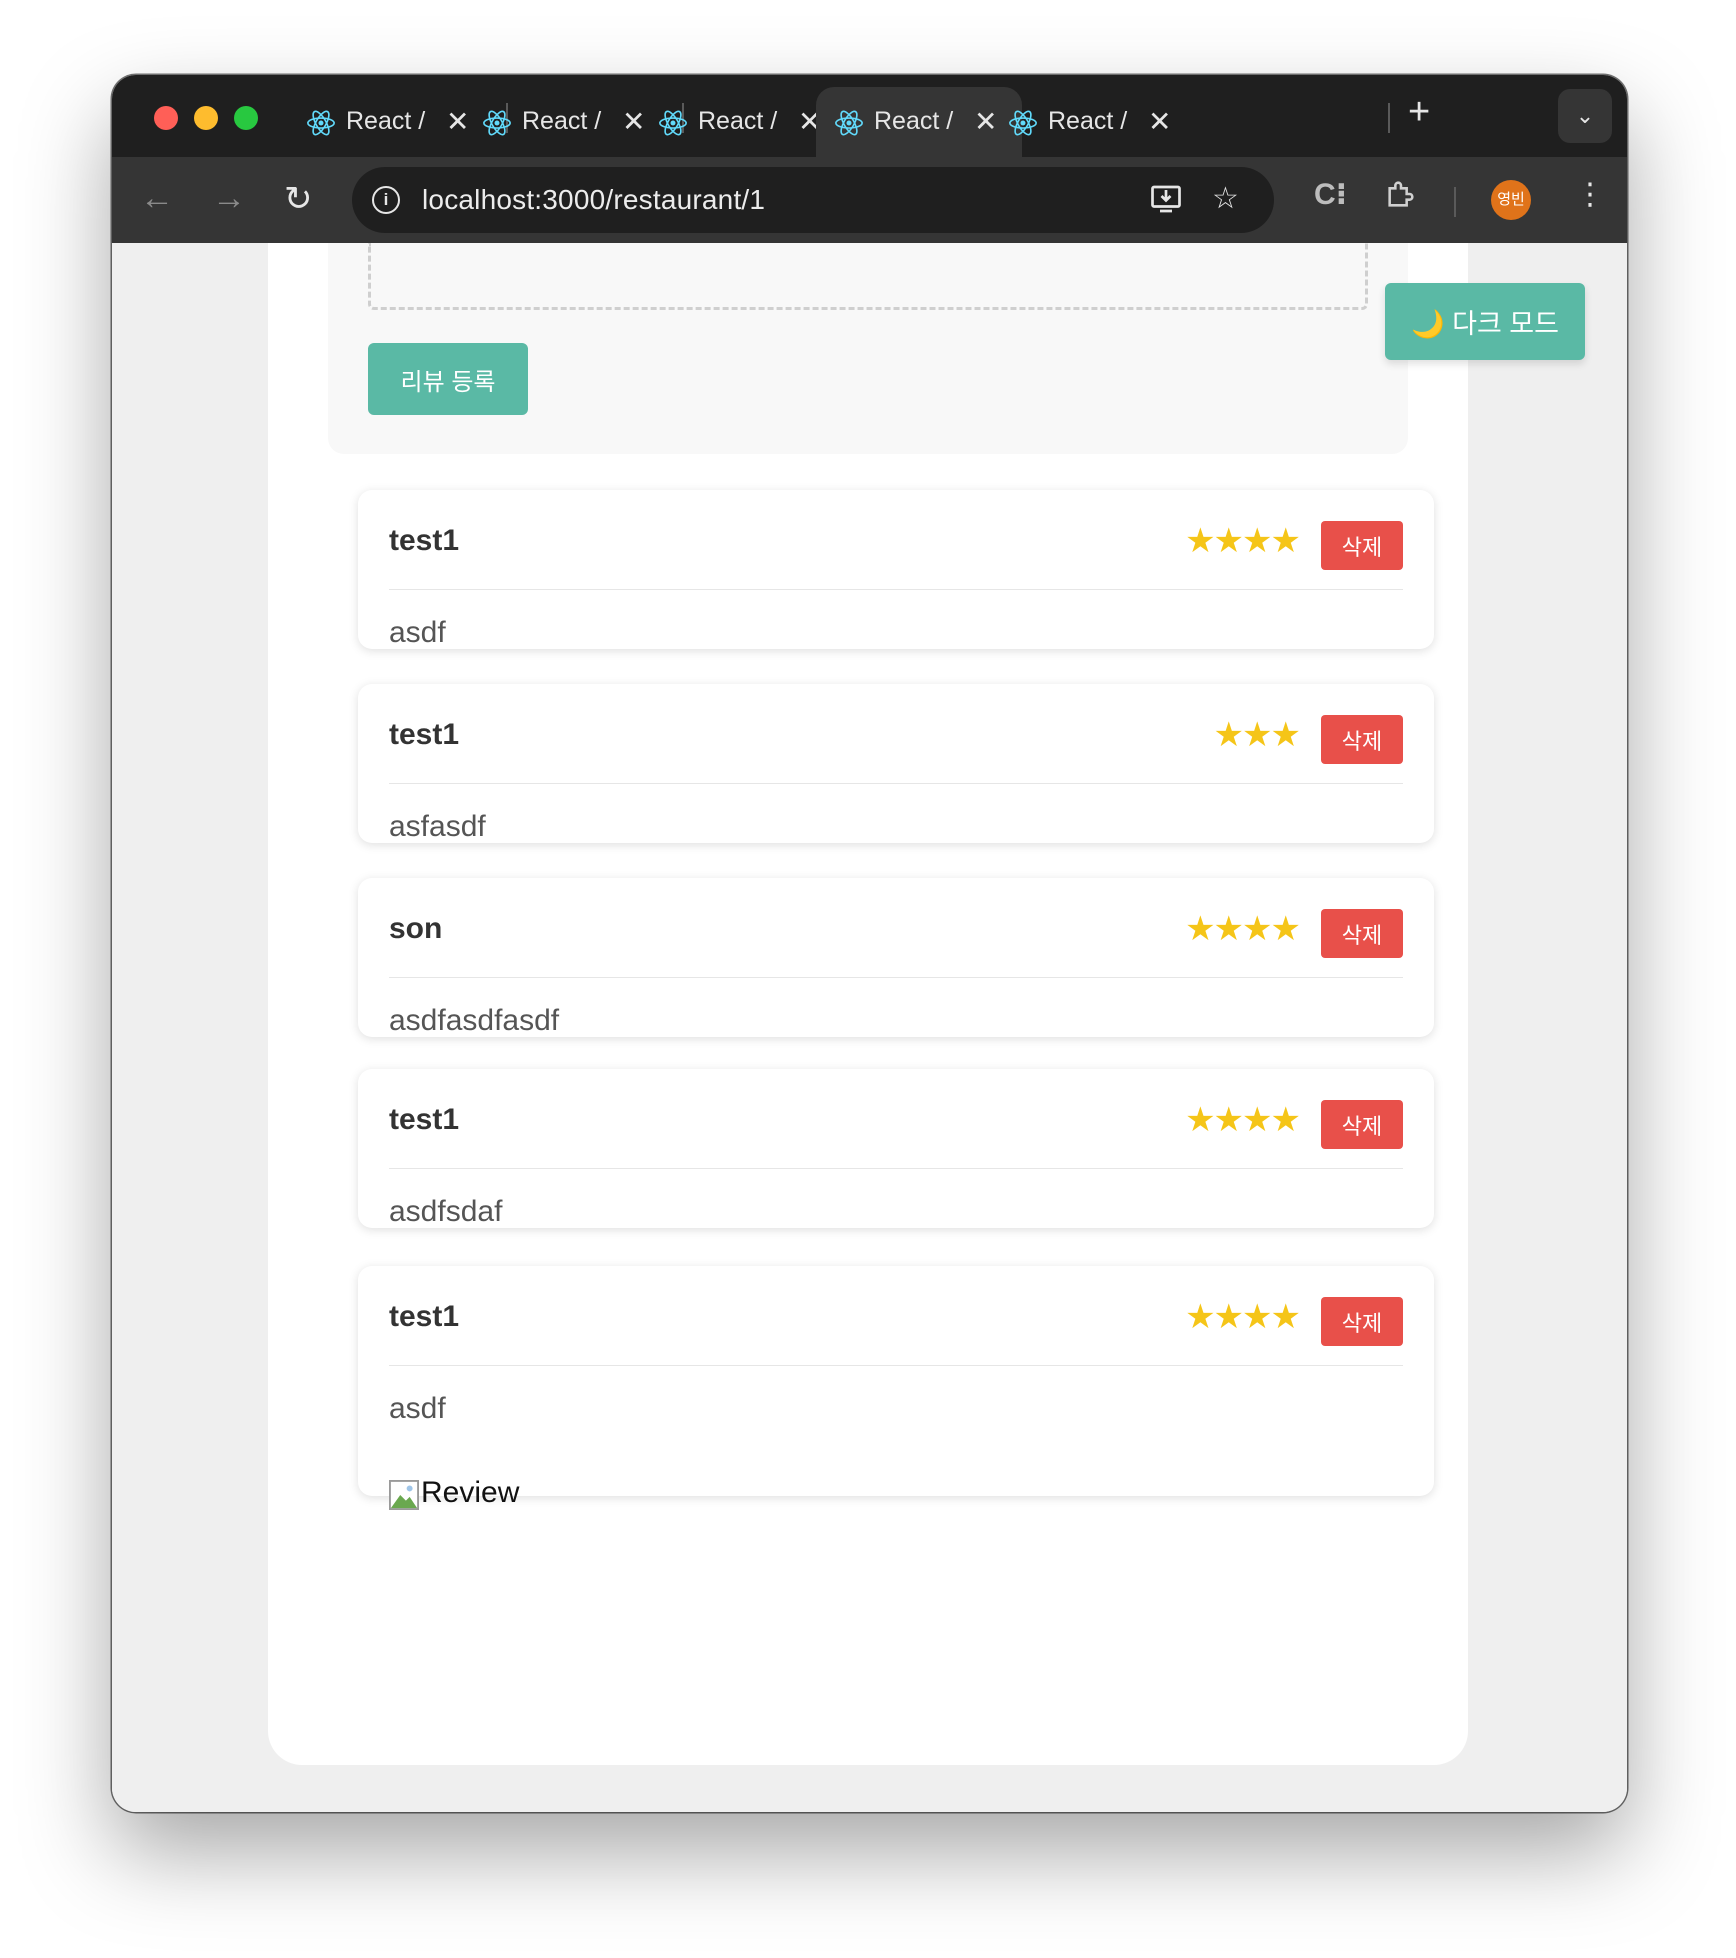  What do you see at coordinates (868, 348) in the screenshot?
I see `review-form: 리뷰 등록` at bounding box center [868, 348].